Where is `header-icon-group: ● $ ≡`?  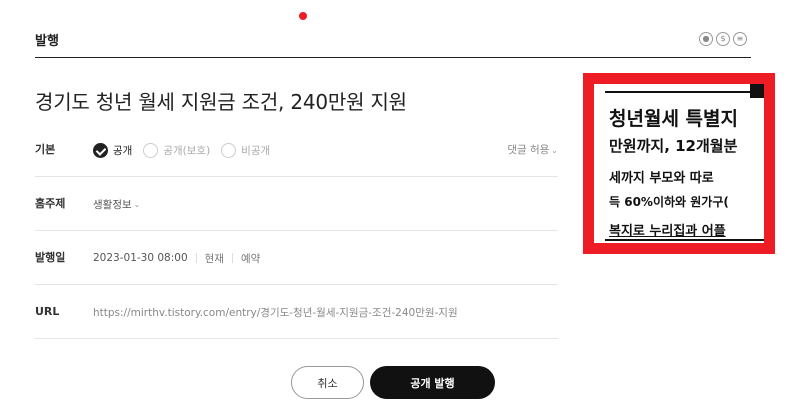 header-icon-group: ● $ ≡ is located at coordinates (723, 39).